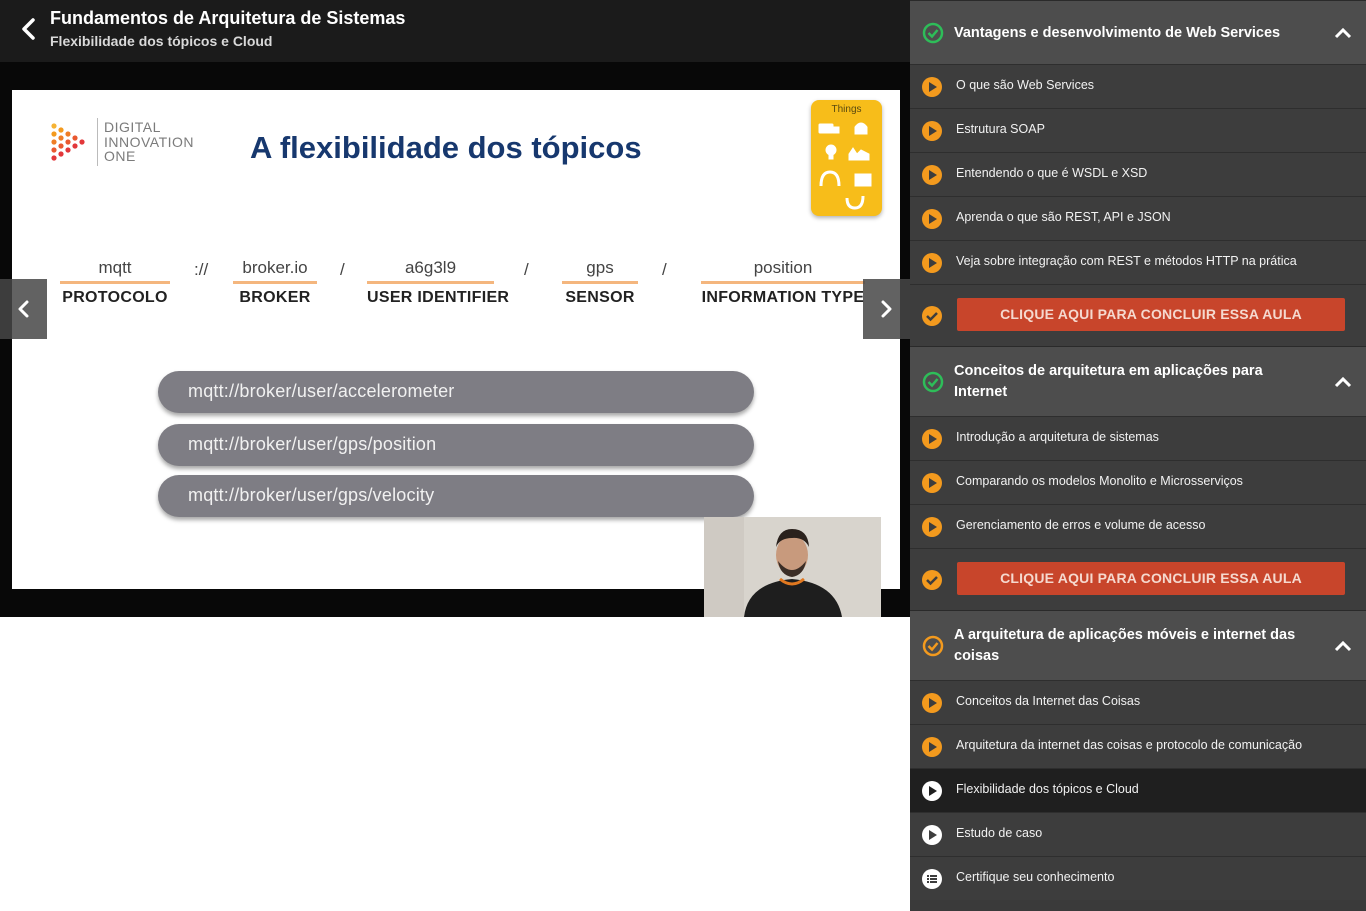  What do you see at coordinates (1138, 130) in the screenshot?
I see `lesson-item: Estrutura SOAP` at bounding box center [1138, 130].